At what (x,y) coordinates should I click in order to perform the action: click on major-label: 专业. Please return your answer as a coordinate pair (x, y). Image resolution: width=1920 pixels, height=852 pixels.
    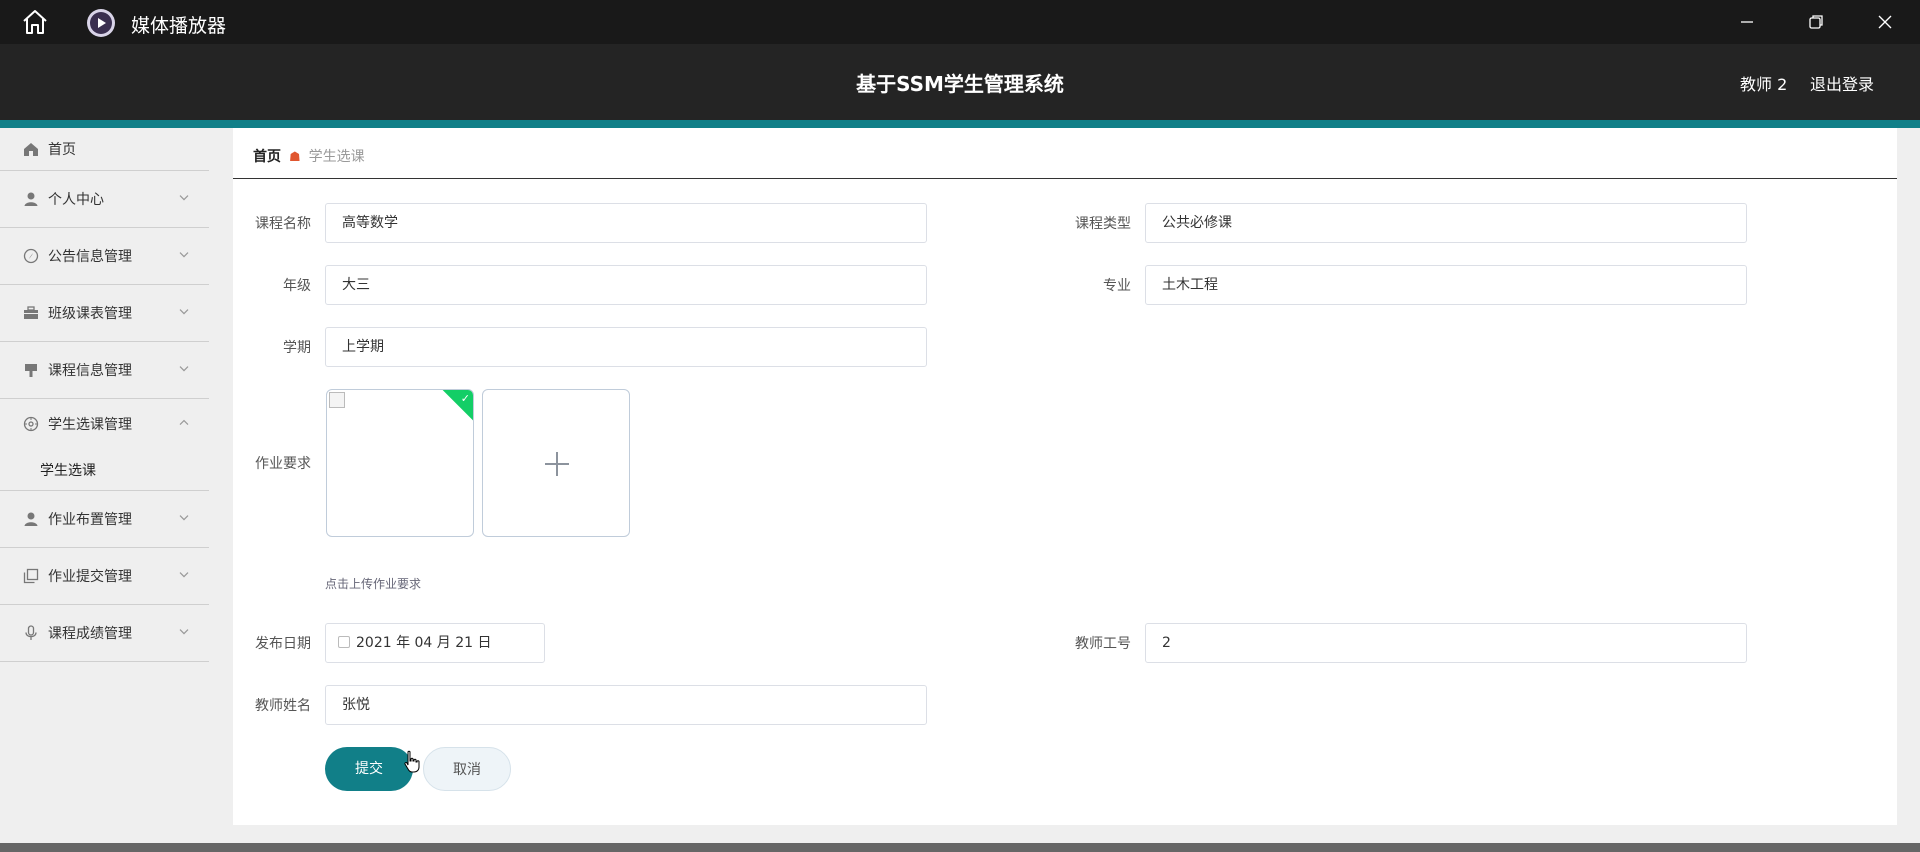
    Looking at the image, I should click on (1117, 286).